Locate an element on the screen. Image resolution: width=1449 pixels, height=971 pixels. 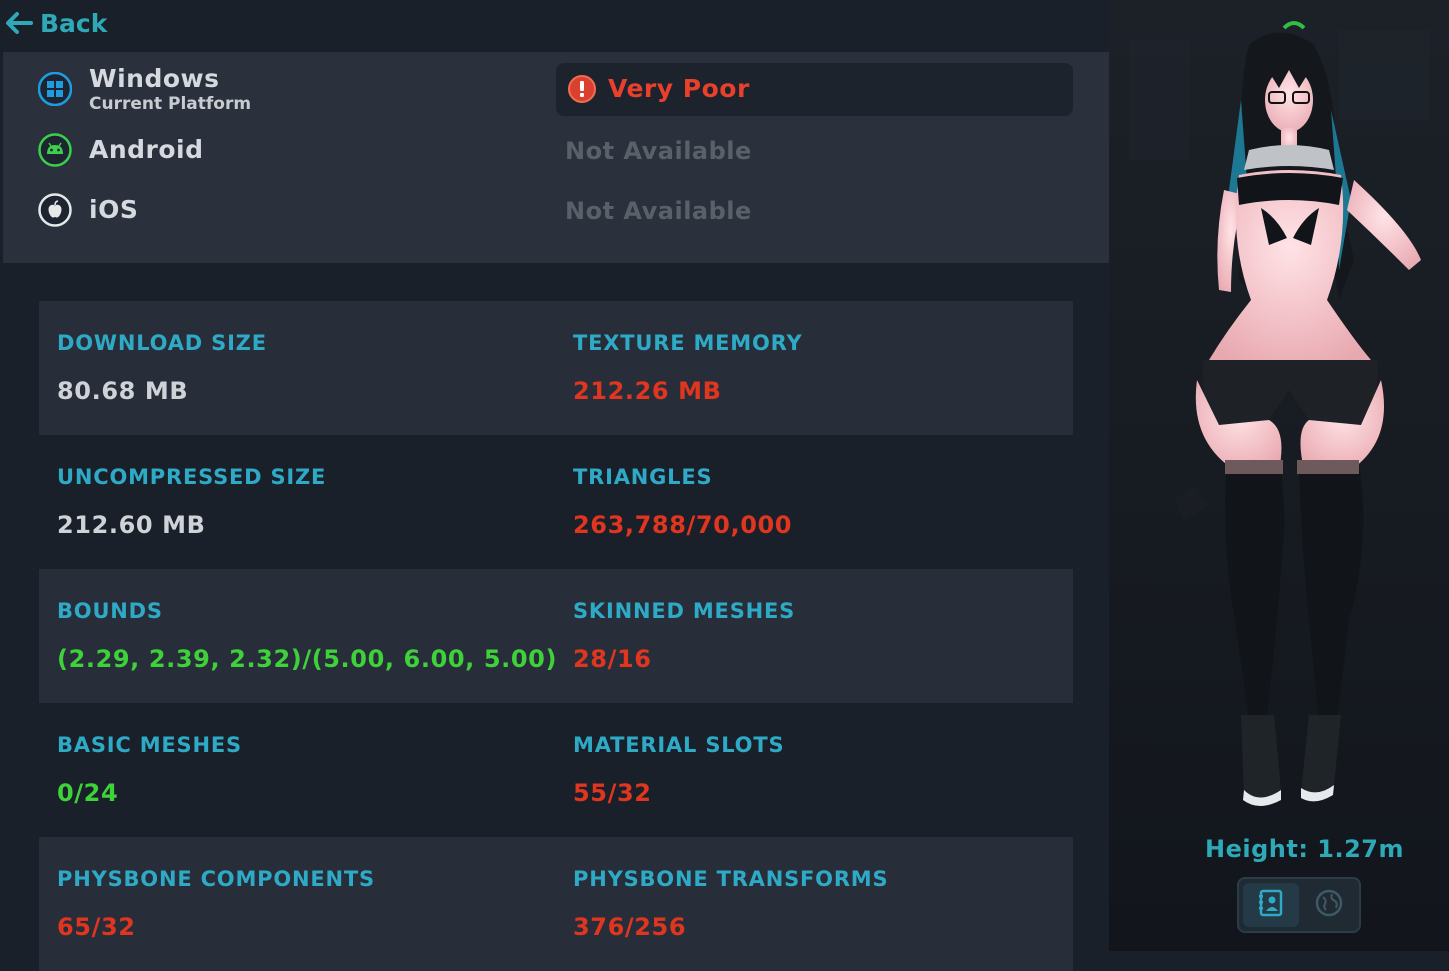
platform-row-android: Android Not Available is located at coordinates (556, 152).